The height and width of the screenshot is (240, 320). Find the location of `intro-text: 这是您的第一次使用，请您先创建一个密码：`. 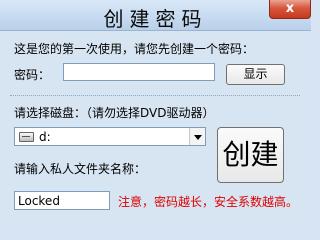

intro-text: 这是您的第一次使用，请您先创建一个密码： is located at coordinates (134, 49).